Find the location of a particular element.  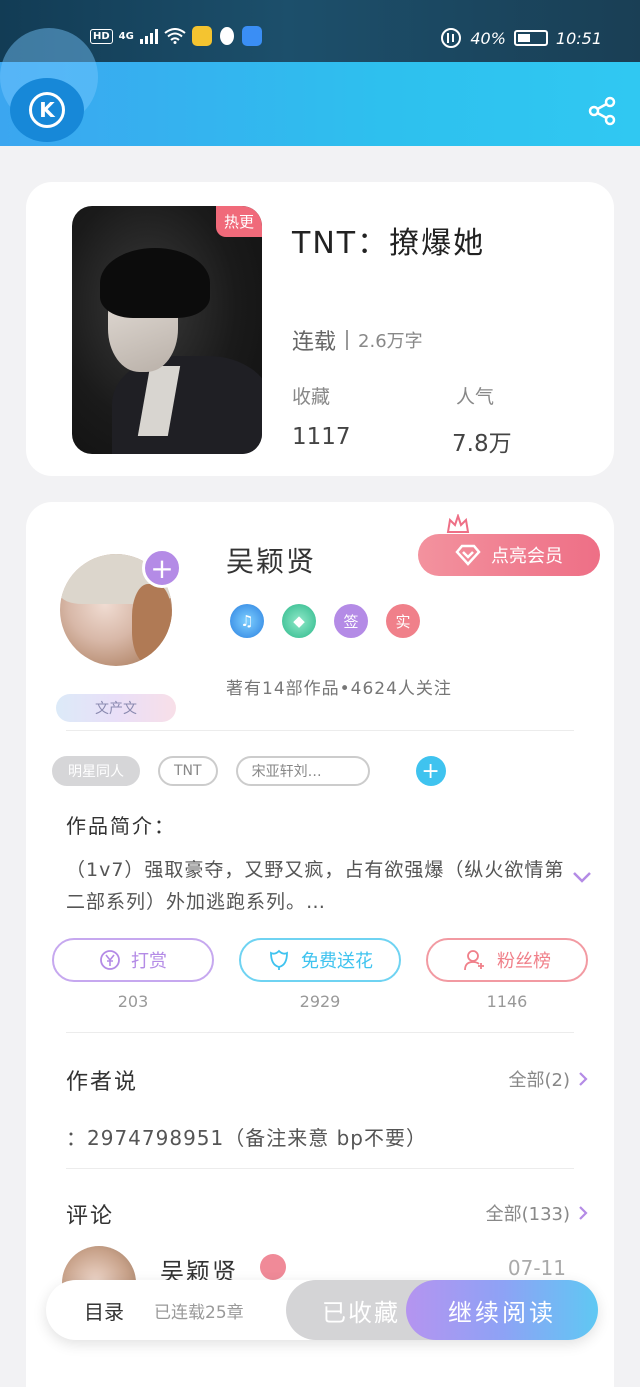

verified-badge: 实 is located at coordinates (403, 621).